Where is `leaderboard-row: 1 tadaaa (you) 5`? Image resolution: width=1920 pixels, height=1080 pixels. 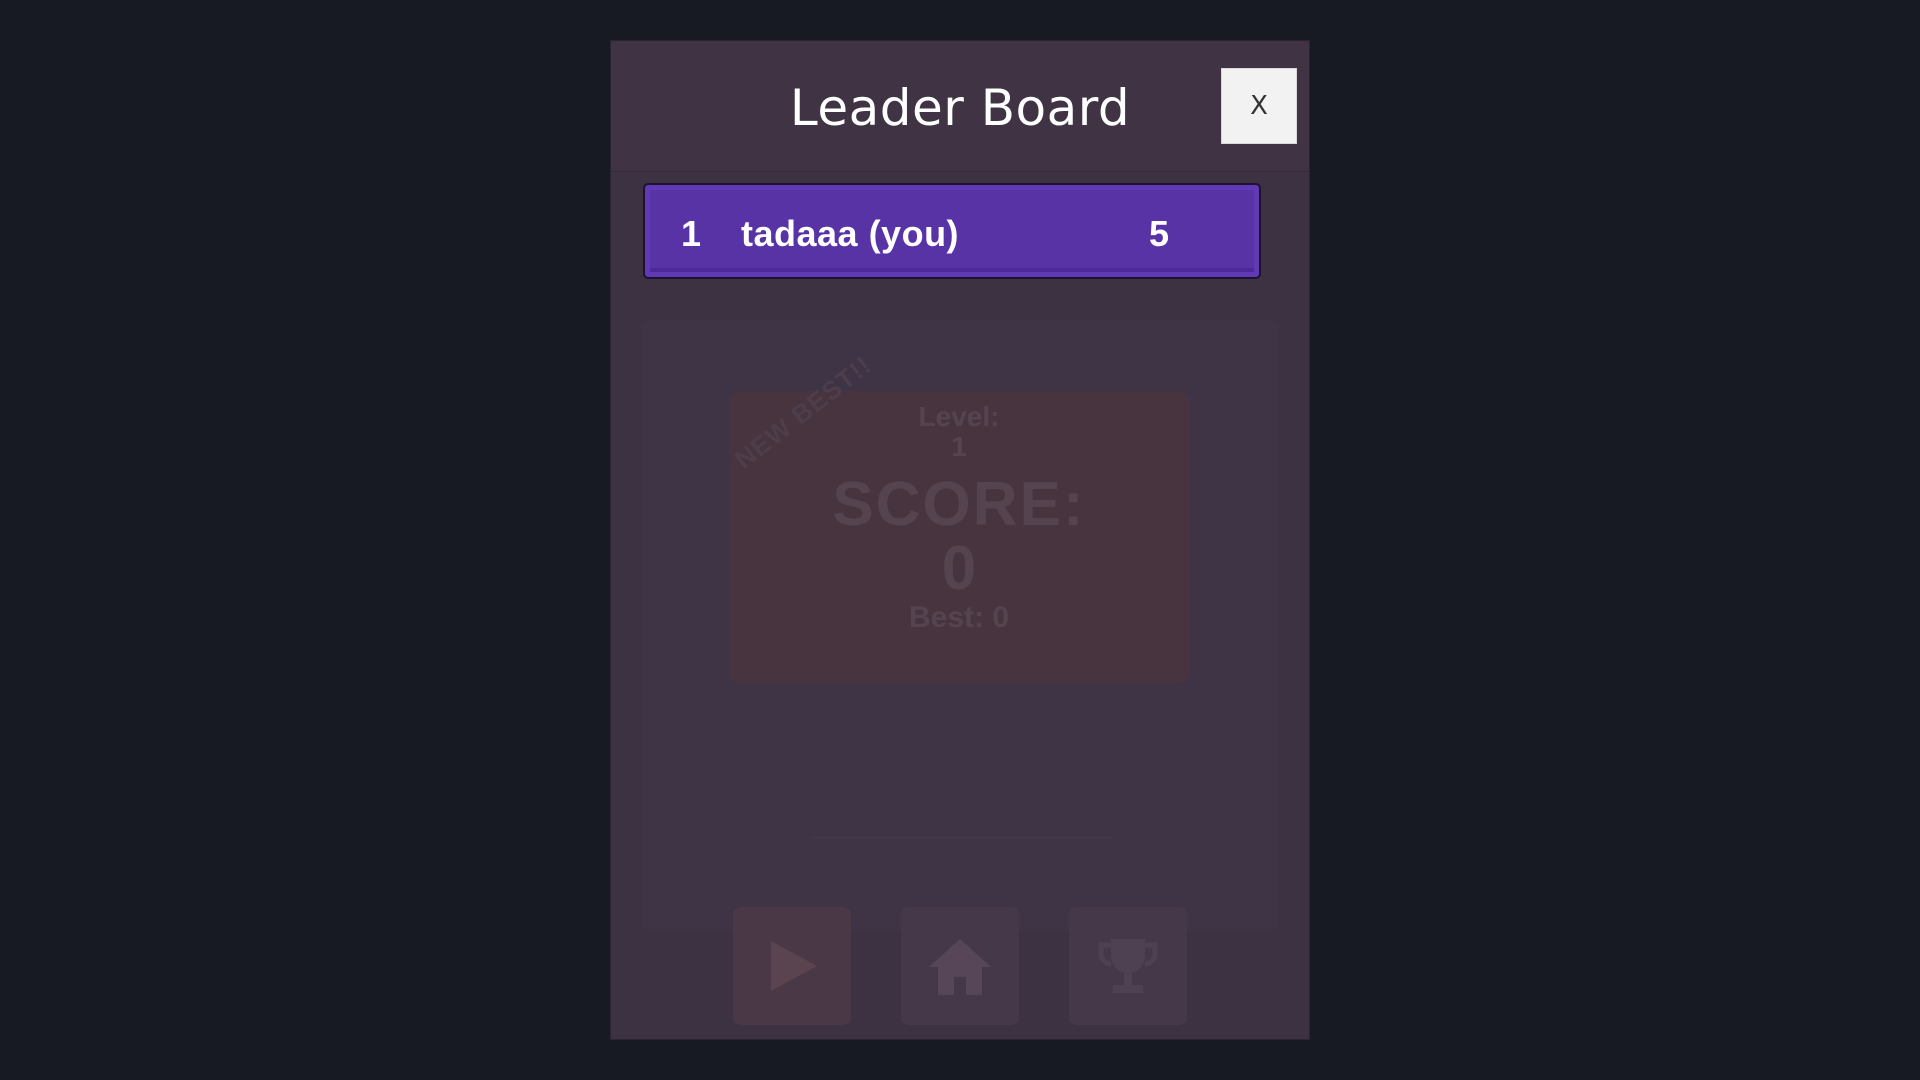
leaderboard-row: 1 tadaaa (you) 5 is located at coordinates (952, 231).